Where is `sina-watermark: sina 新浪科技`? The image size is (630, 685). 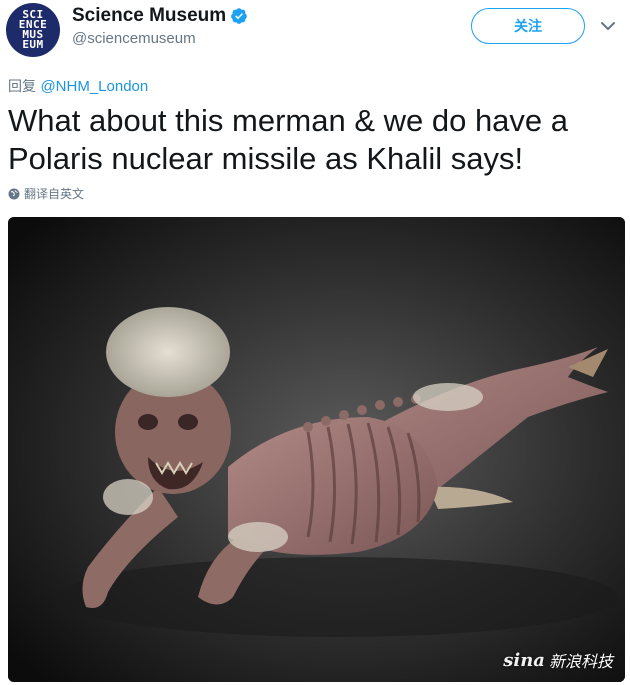
sina-watermark: sina 新浪科技 is located at coordinates (558, 660).